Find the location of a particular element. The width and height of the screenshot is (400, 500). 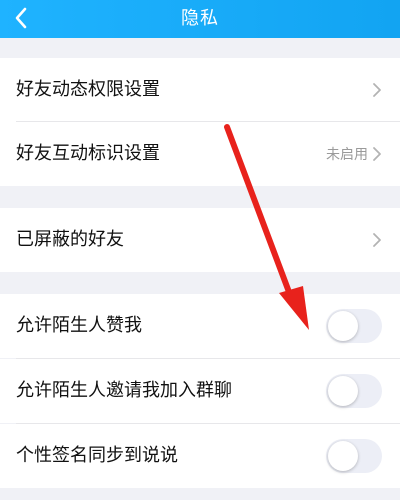

row-friend-interaction-badge: 好友互动标识设置 未启用 is located at coordinates (200, 154).